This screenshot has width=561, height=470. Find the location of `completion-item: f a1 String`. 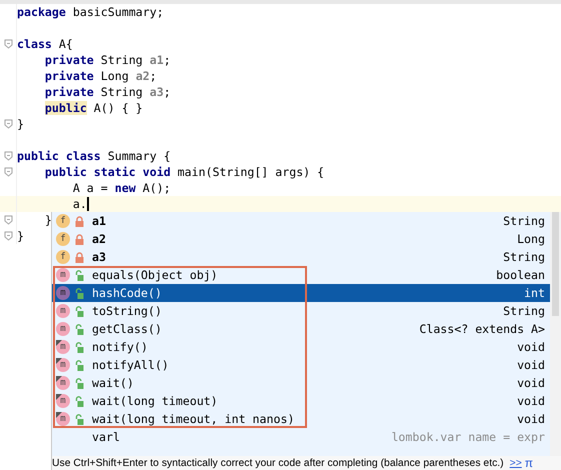

completion-item: f a1 String is located at coordinates (301, 221).